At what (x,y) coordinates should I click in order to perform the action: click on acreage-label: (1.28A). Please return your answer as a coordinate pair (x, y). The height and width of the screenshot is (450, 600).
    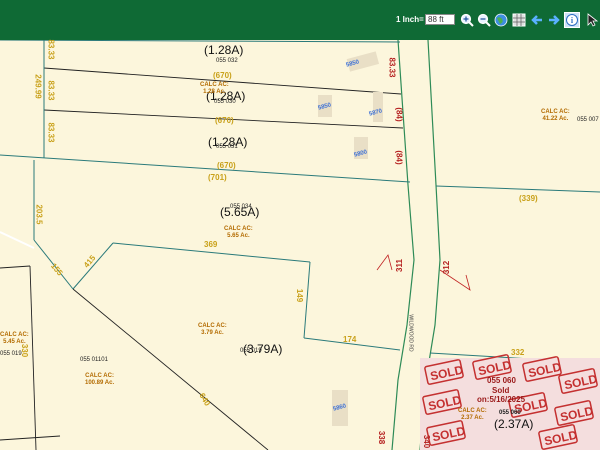
    Looking at the image, I should click on (224, 50).